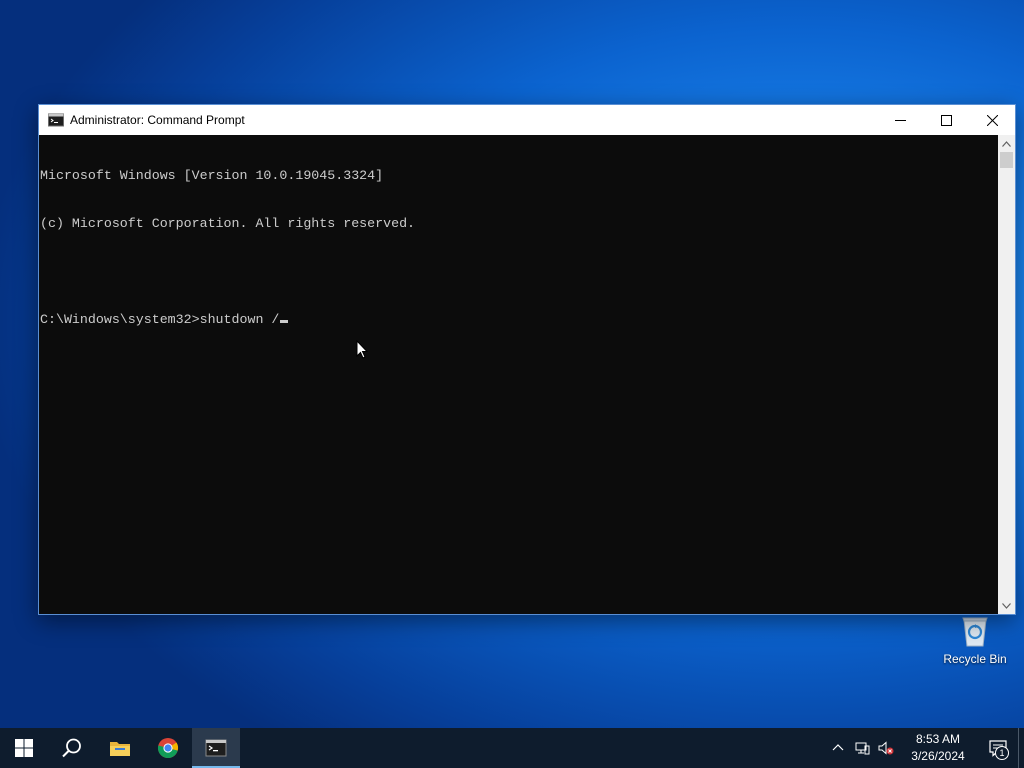  I want to click on console-prompt-line: C:\Windows\system32>shutdown /, so click(519, 320).